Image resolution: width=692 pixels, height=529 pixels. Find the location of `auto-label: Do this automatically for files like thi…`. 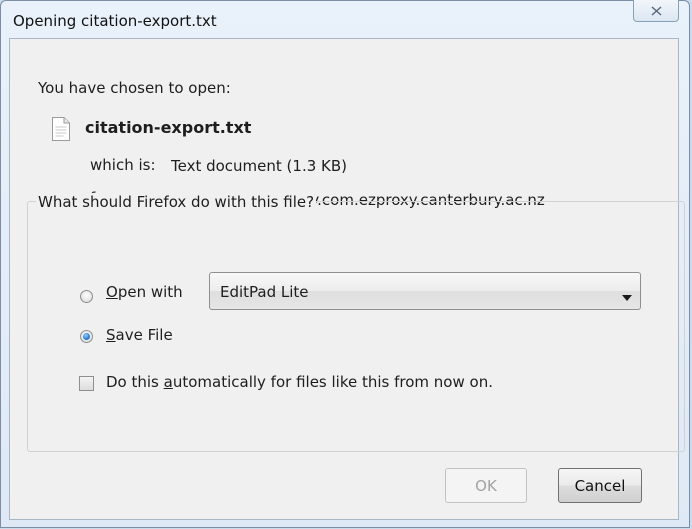

auto-label: Do this automatically for files like thi… is located at coordinates (299, 382).